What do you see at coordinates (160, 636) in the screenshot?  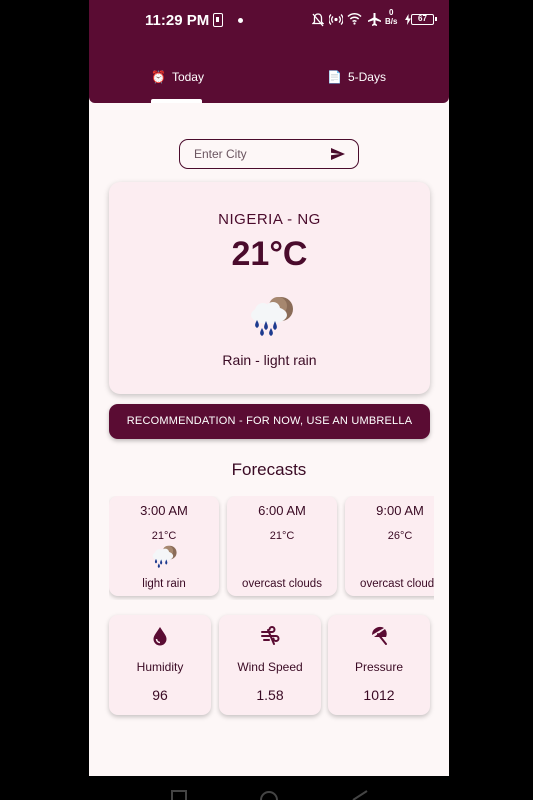 I see `water-drop-icon` at bounding box center [160, 636].